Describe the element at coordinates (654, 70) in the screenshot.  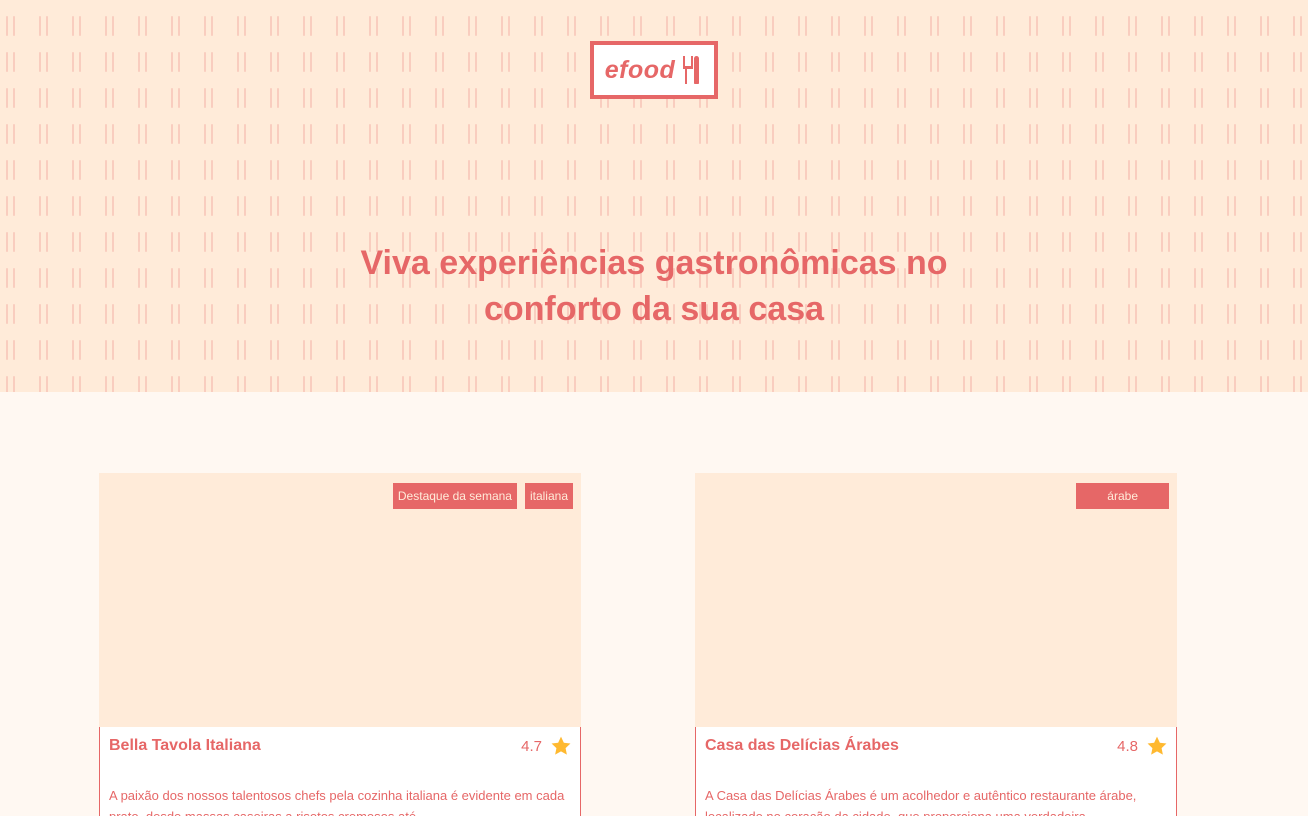
I see `efood-logo: efood` at that location.